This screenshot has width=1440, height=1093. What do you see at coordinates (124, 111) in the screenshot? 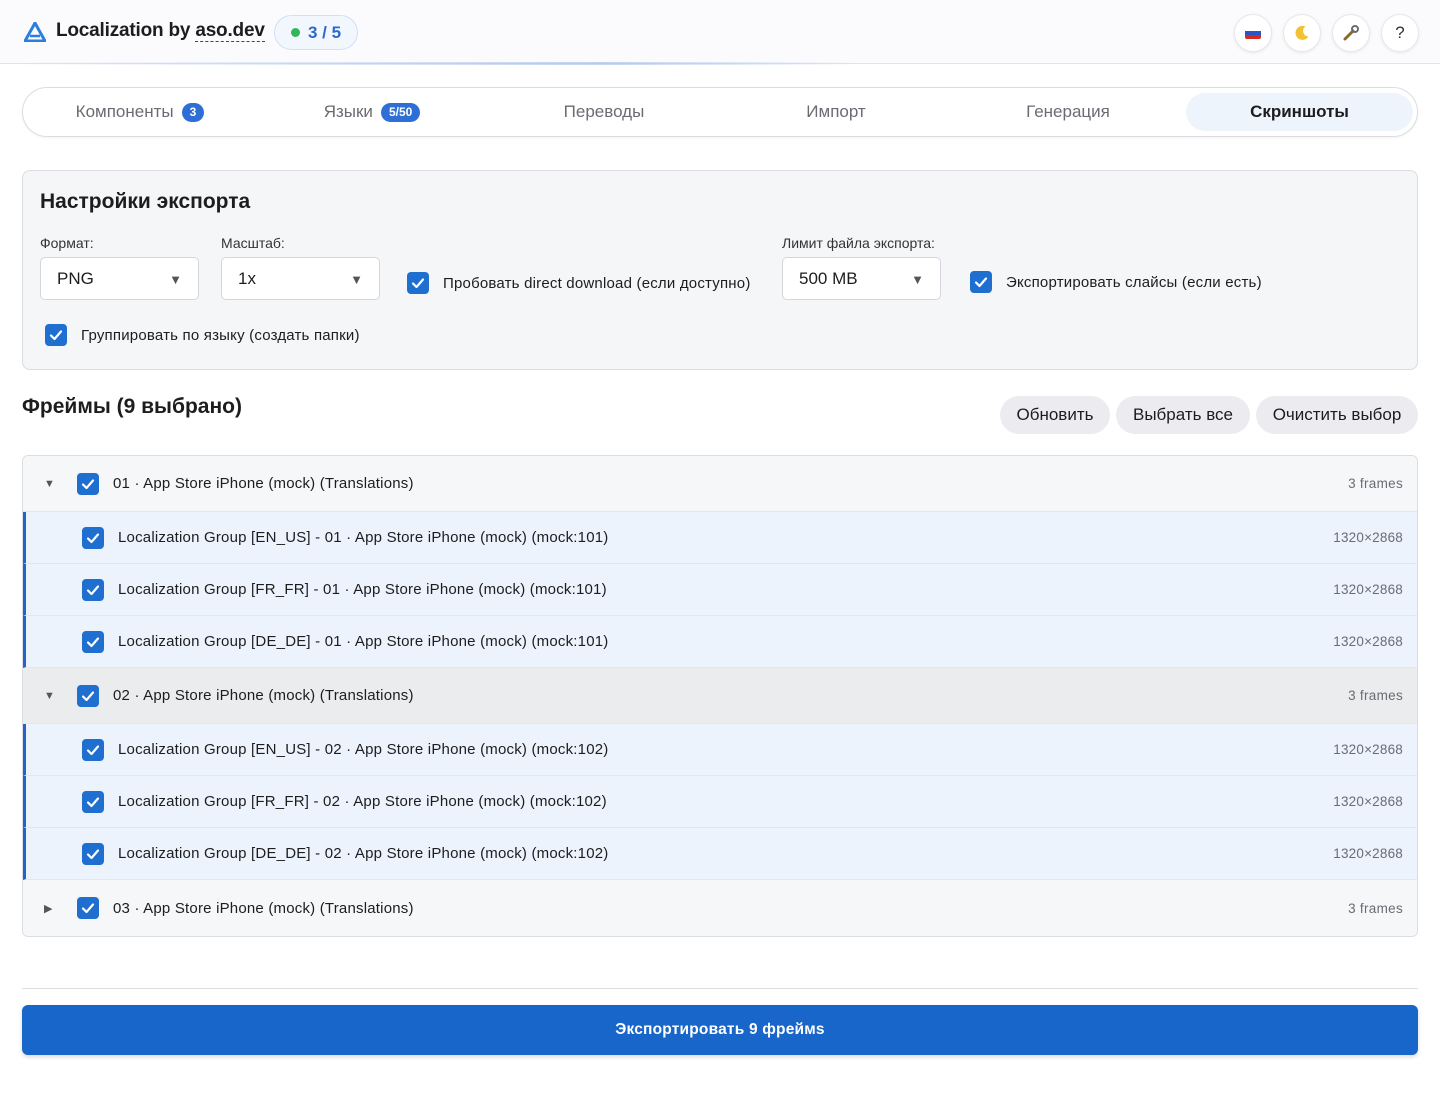
I see `tab-label: Компоненты` at bounding box center [124, 111].